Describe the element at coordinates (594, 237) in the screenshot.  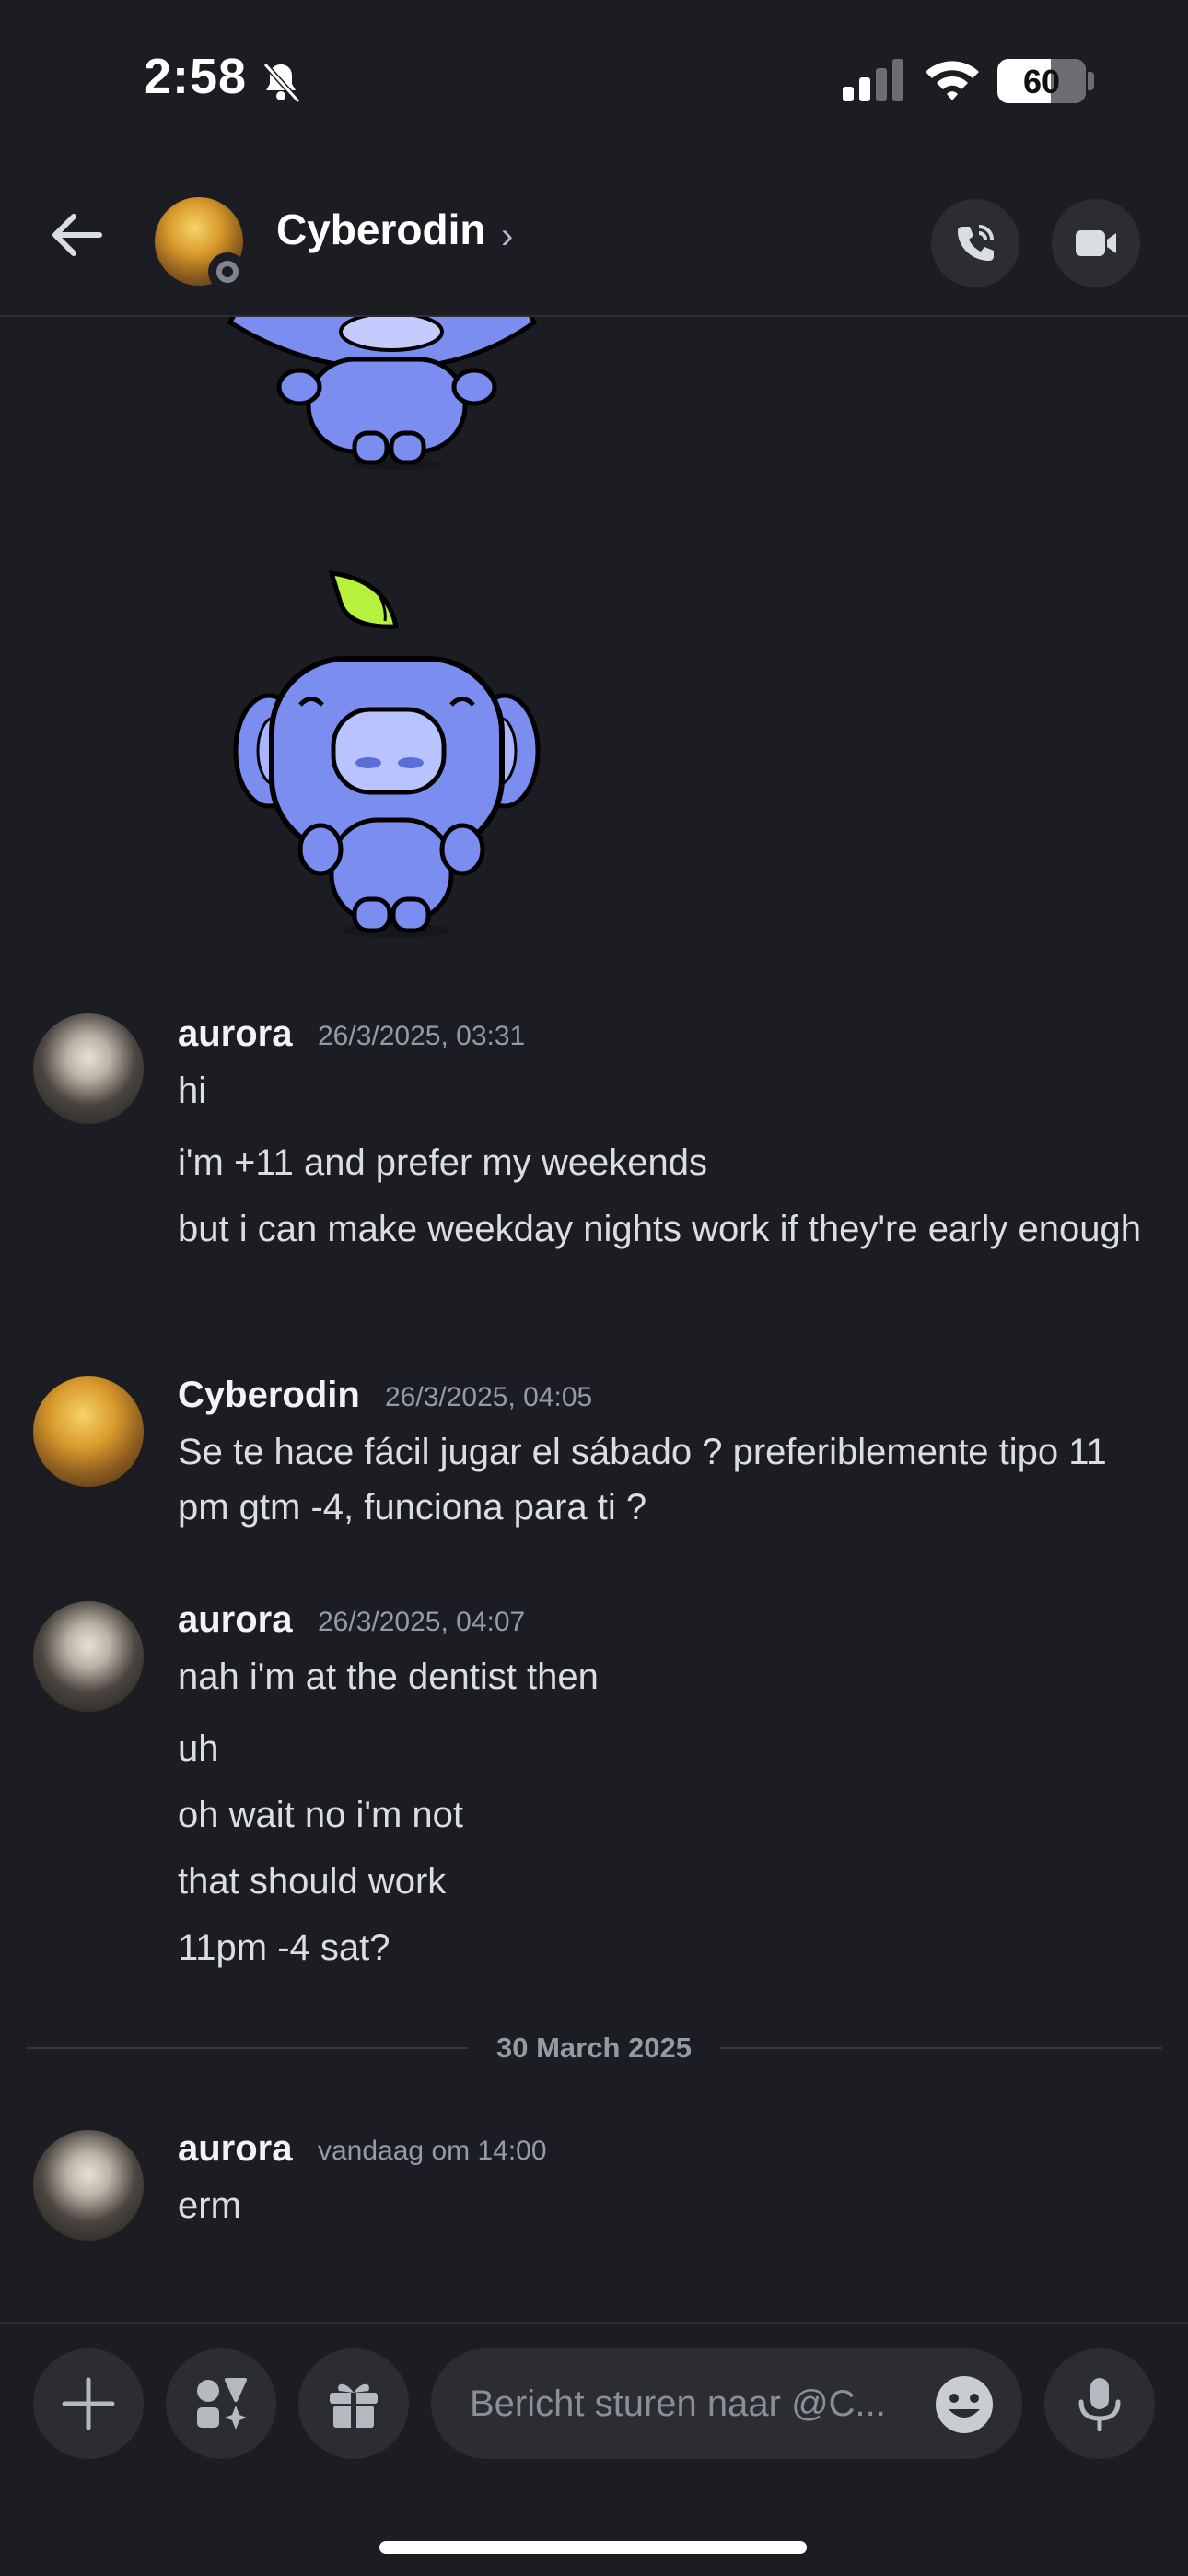
I see `chat-header: Cyberodin ›` at that location.